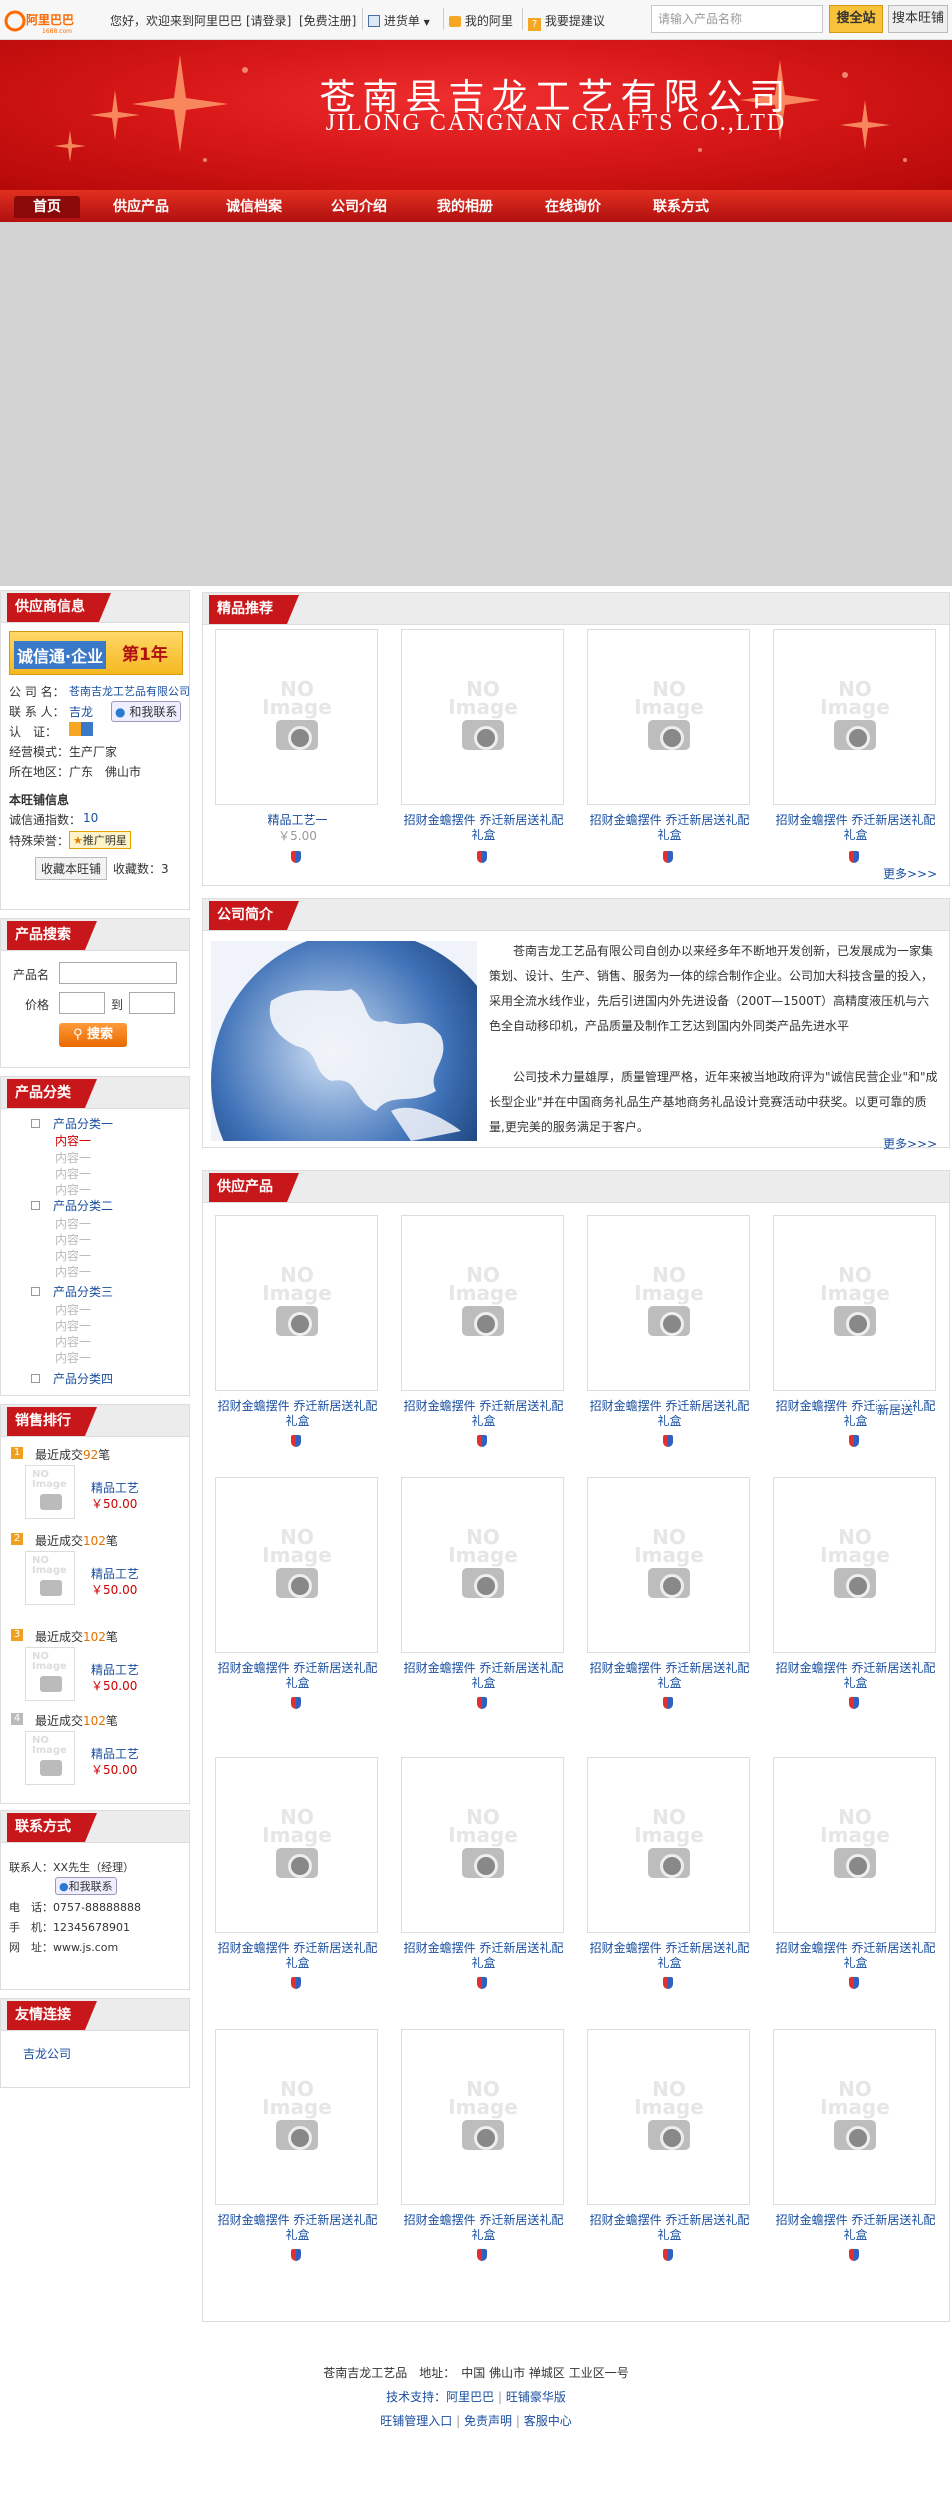 The height and width of the screenshot is (2500, 952). What do you see at coordinates (399, 20) in the screenshot?
I see `purchase-menu: 进货单 ▼` at bounding box center [399, 20].